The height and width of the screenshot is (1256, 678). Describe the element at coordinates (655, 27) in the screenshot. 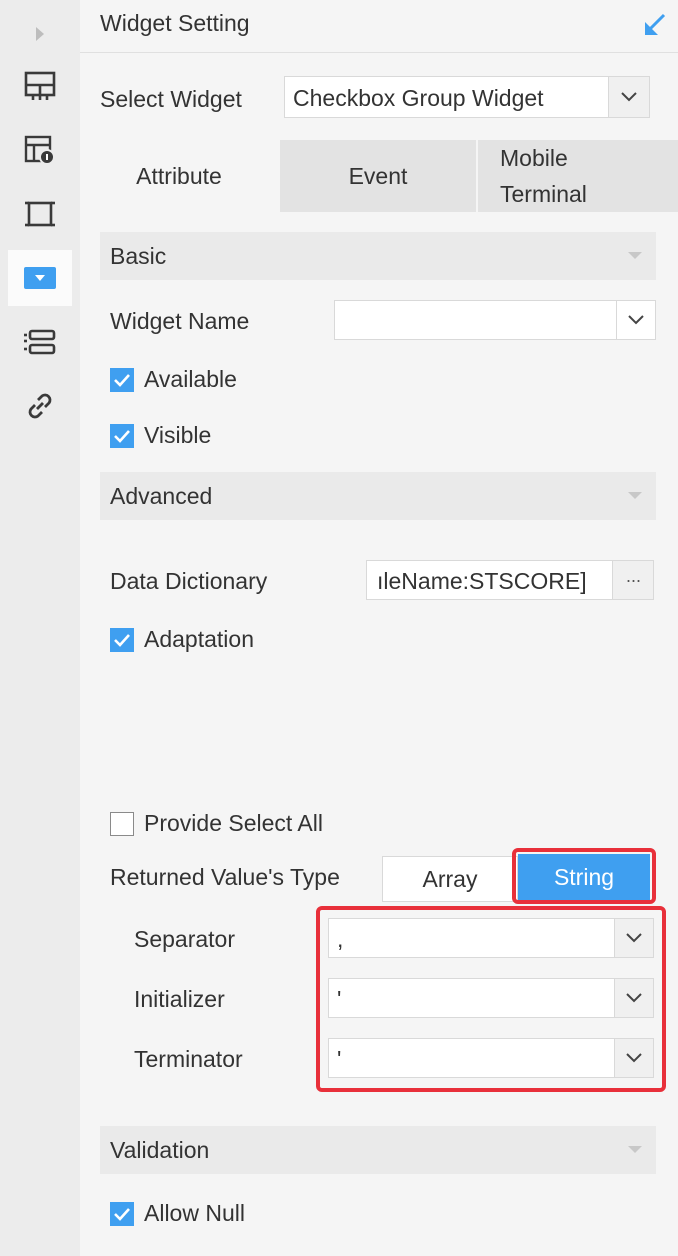

I see `collapse-arrow-icon` at that location.